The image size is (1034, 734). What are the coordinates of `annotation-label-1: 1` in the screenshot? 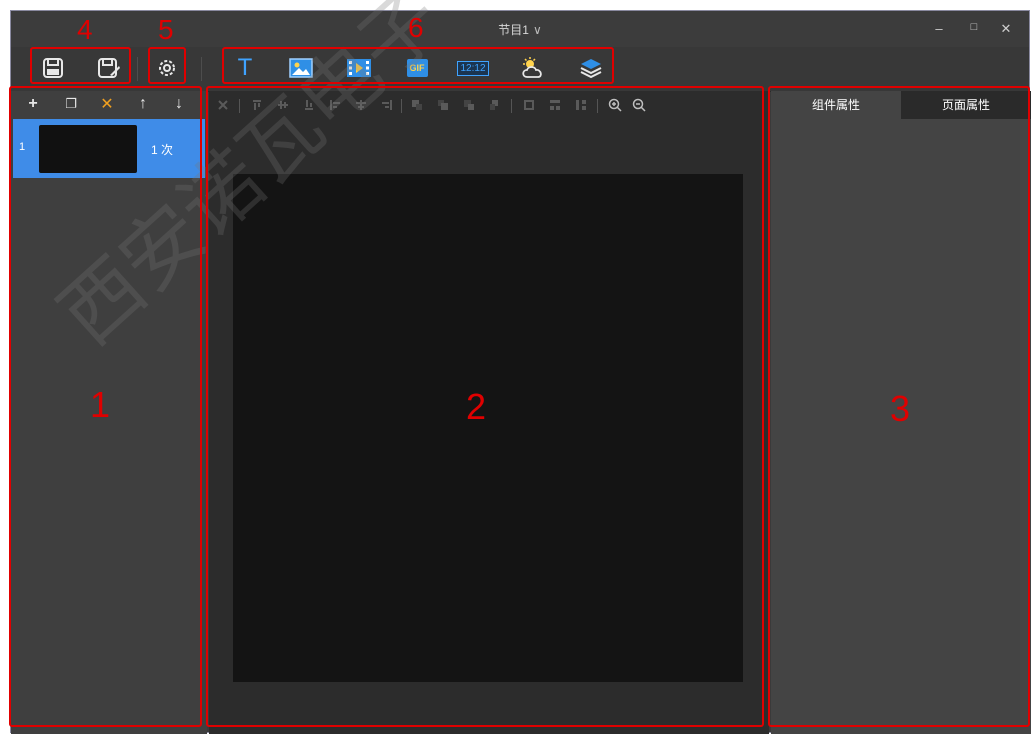 It's located at (100, 404).